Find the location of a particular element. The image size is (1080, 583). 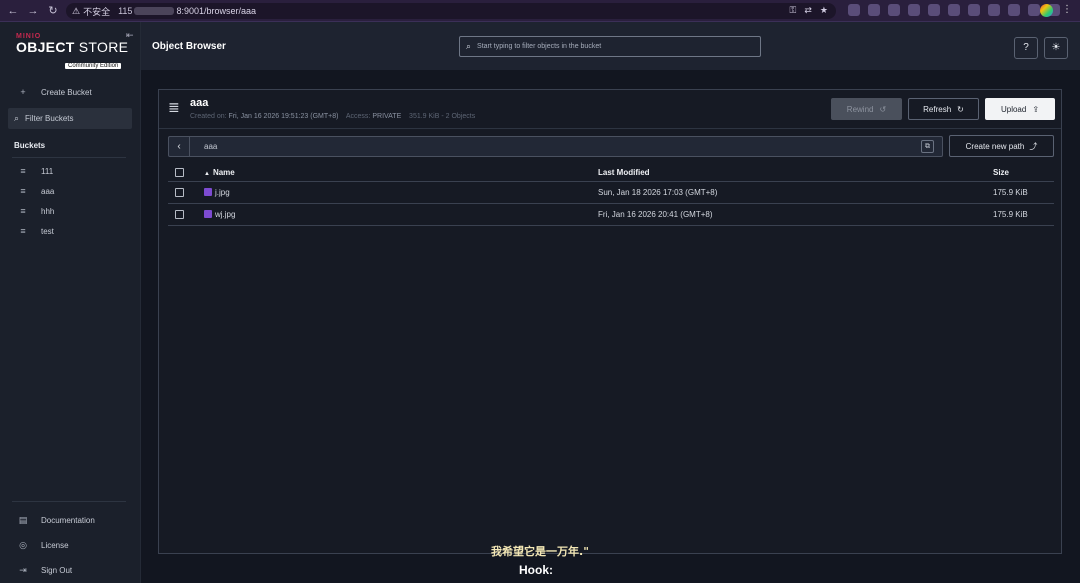

profile-avatar is located at coordinates (1046, 10).